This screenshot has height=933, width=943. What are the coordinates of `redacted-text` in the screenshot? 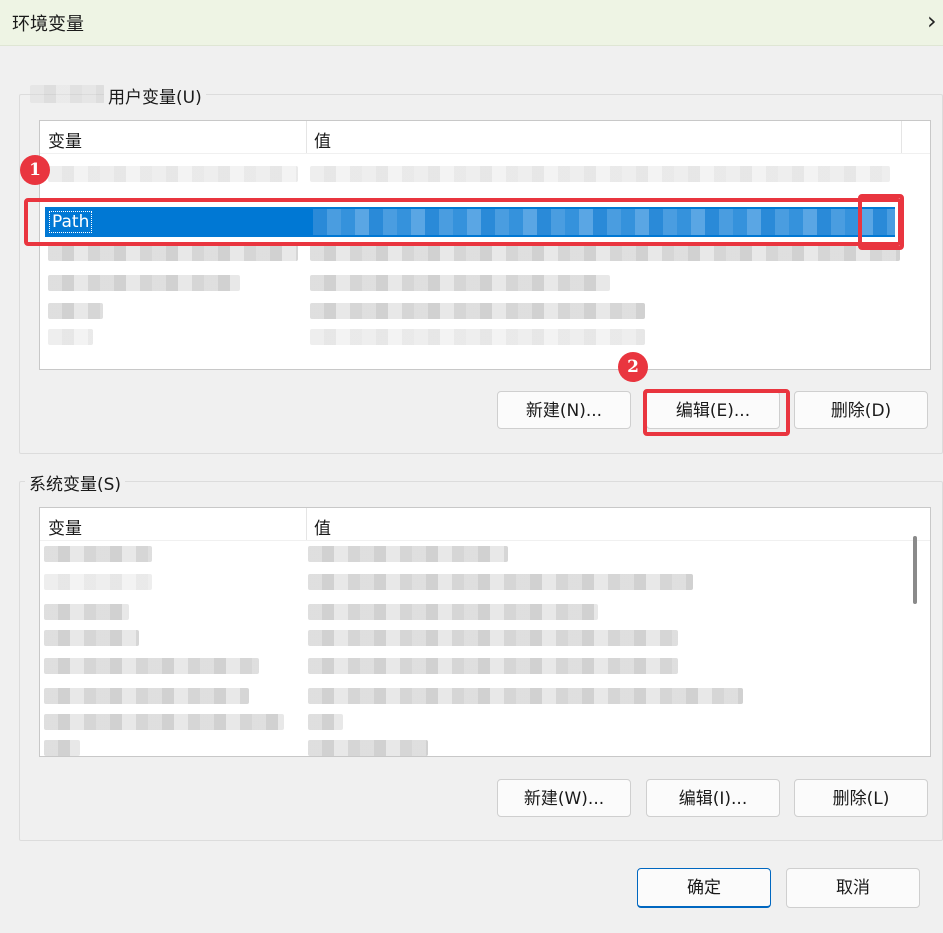 It's located at (67, 94).